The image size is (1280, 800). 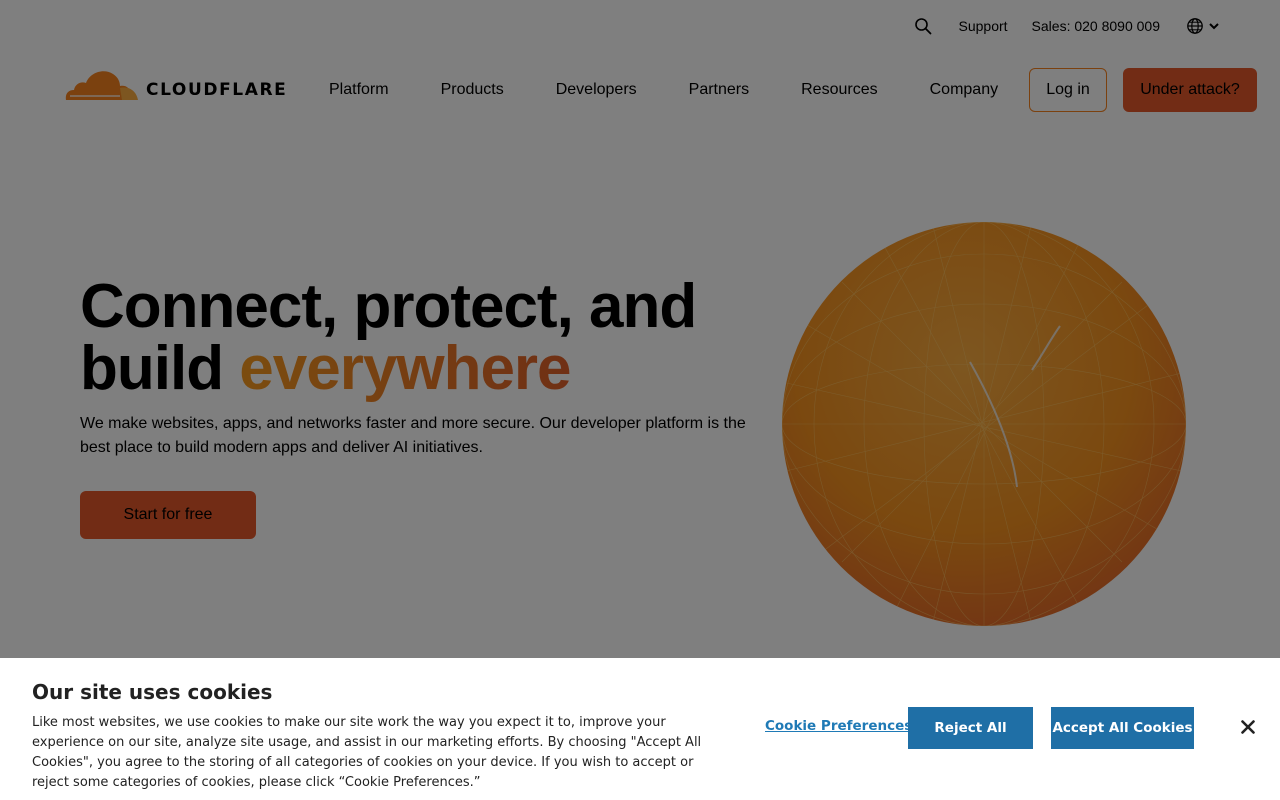 I want to click on login-button: Log in, so click(x=1068, y=90).